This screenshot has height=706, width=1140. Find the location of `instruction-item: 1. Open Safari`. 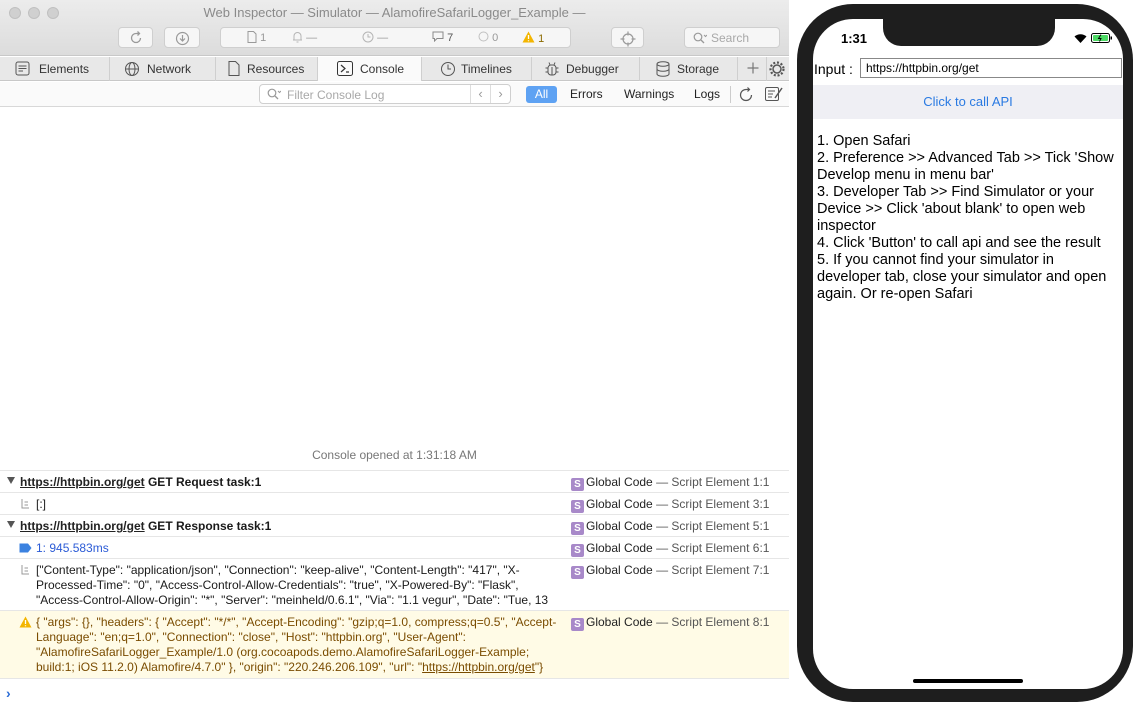

instruction-item: 1. Open Safari is located at coordinates (864, 141).